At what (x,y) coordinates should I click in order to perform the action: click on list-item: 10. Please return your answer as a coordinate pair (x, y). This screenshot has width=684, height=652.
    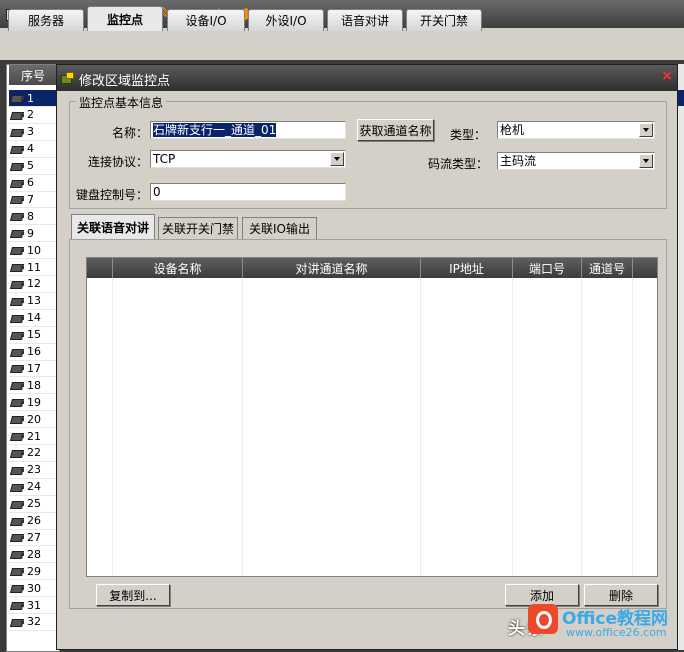
    Looking at the image, I should click on (33, 251).